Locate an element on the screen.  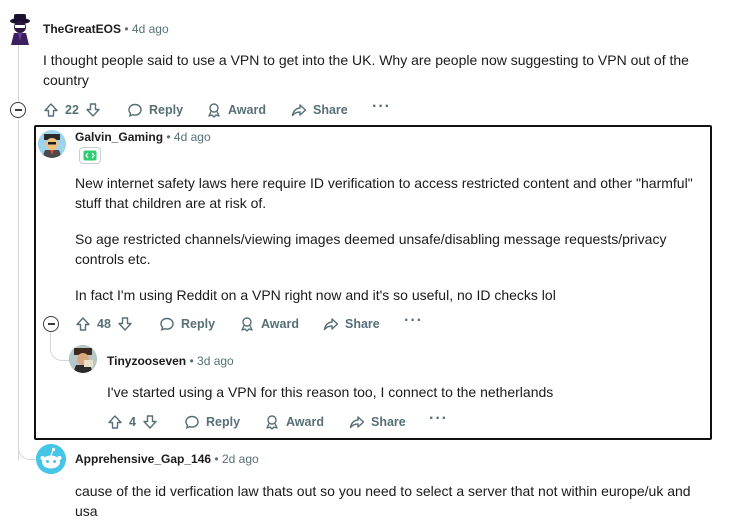
vote-count: 48 is located at coordinates (104, 324).